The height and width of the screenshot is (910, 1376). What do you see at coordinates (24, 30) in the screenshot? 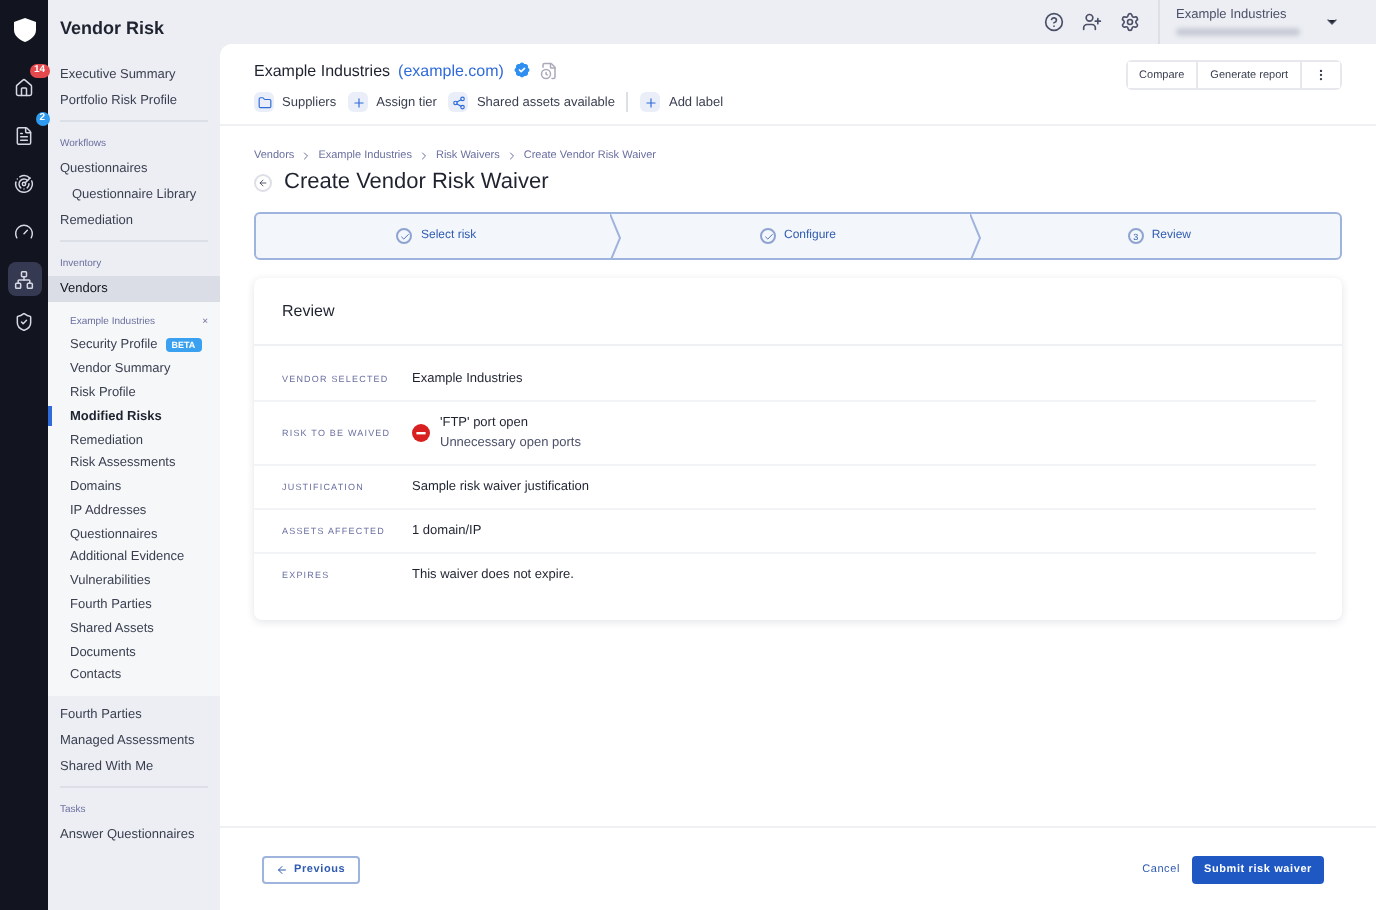
I see `logo-icon` at bounding box center [24, 30].